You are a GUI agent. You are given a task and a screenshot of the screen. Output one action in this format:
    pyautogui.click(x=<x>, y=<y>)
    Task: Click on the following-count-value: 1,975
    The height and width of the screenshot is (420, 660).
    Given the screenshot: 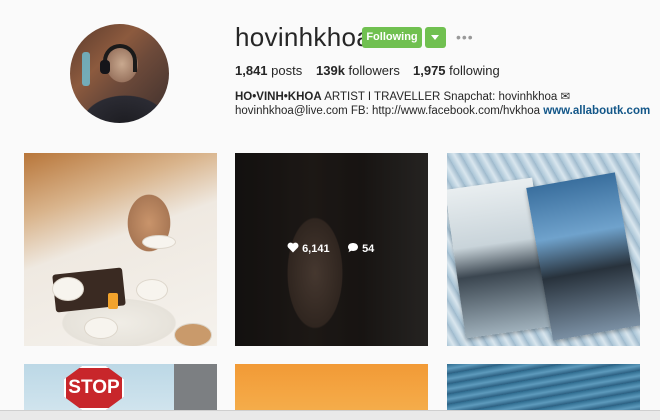 What is the action you would take?
    pyautogui.click(x=429, y=70)
    